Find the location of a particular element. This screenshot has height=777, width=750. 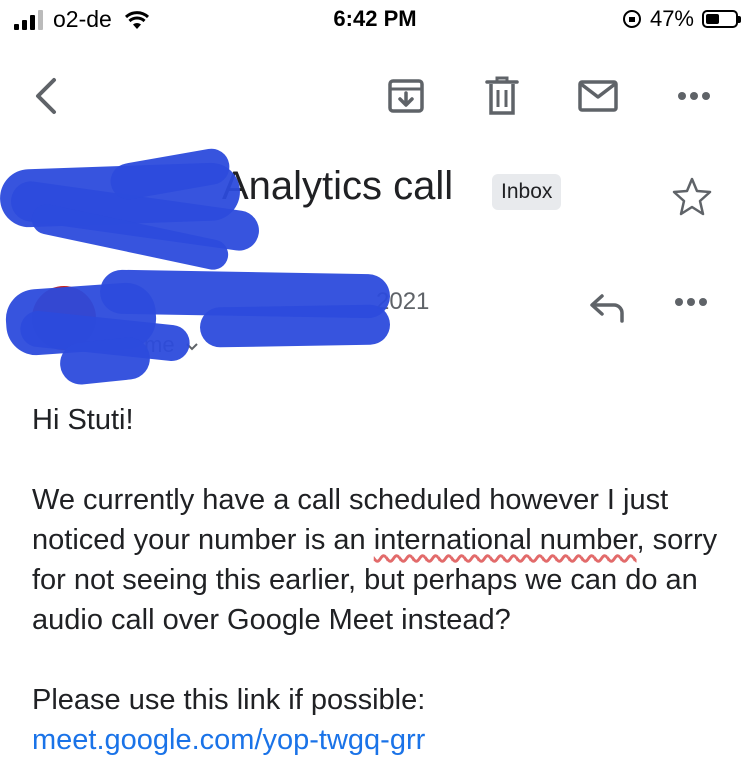

star-button is located at coordinates (692, 198).